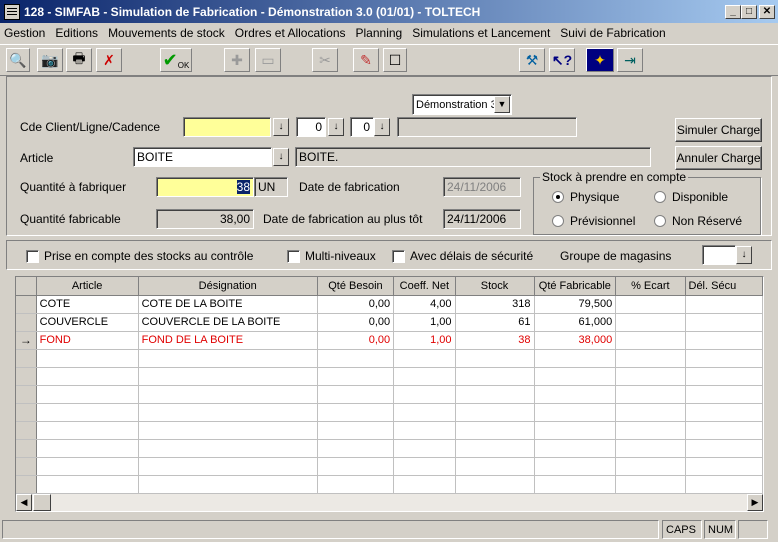 The image size is (778, 542). Describe the element at coordinates (575, 322) in the screenshot. I see `table-cell: 61,000` at that location.